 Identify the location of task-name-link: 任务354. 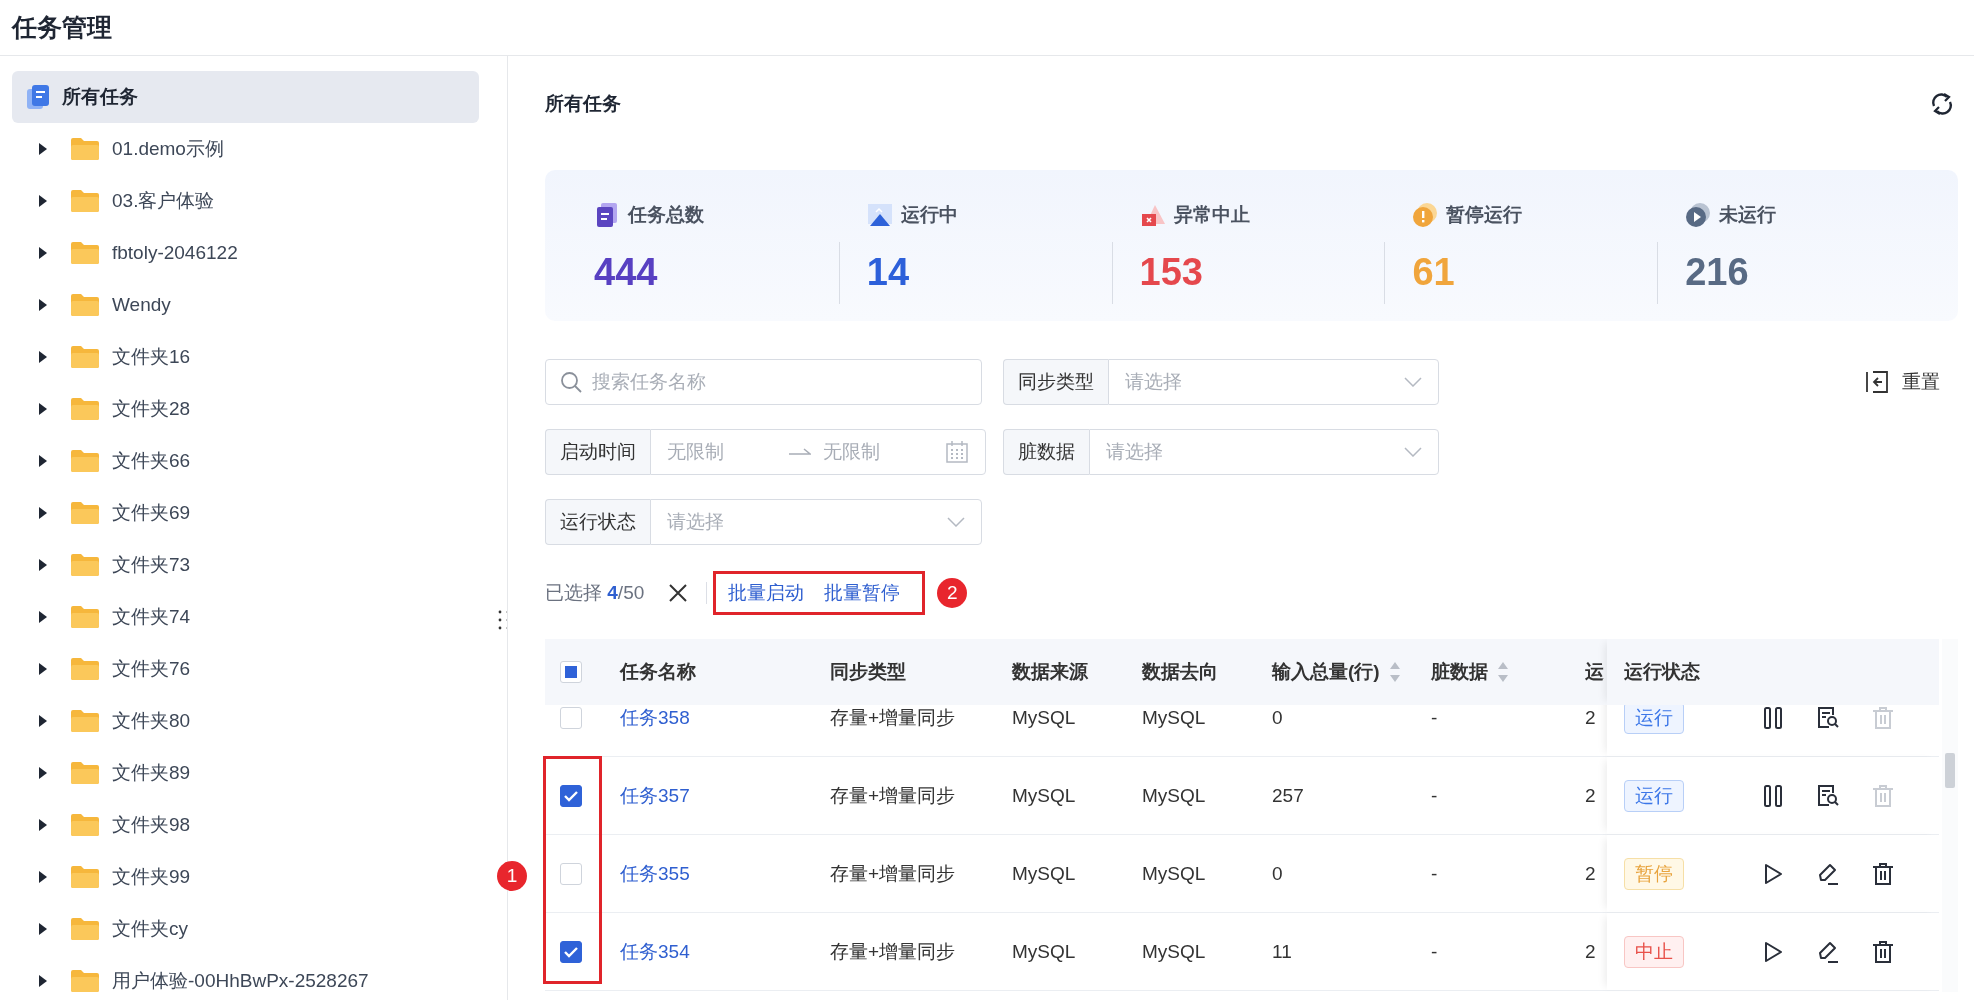
(655, 951).